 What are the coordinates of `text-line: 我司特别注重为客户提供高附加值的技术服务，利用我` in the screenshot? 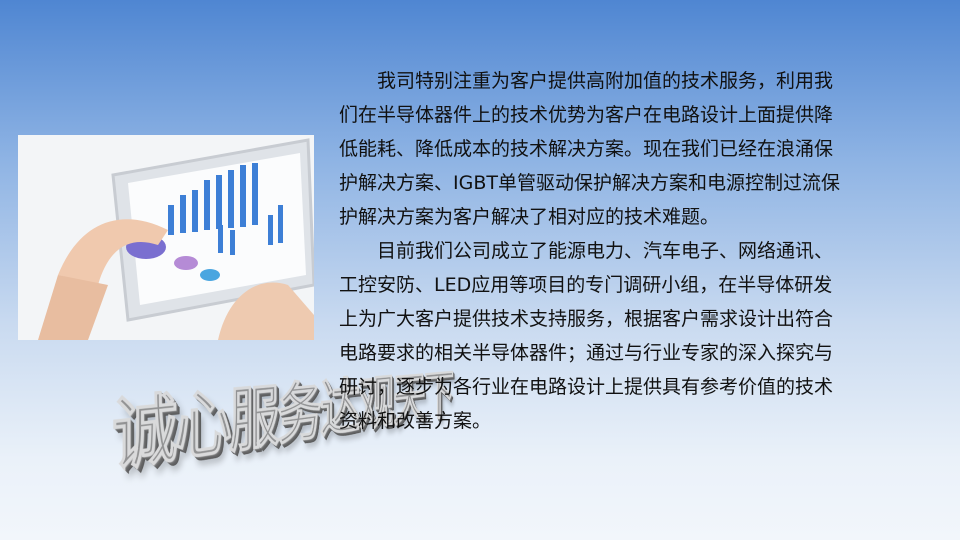 It's located at (619, 81).